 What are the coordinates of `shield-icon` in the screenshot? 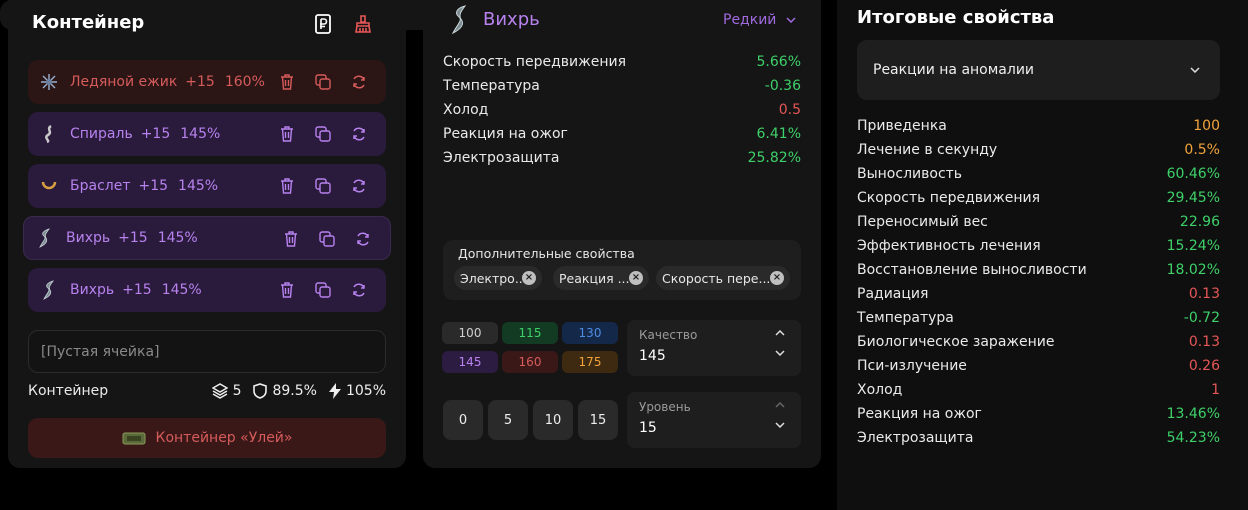 It's located at (260, 391).